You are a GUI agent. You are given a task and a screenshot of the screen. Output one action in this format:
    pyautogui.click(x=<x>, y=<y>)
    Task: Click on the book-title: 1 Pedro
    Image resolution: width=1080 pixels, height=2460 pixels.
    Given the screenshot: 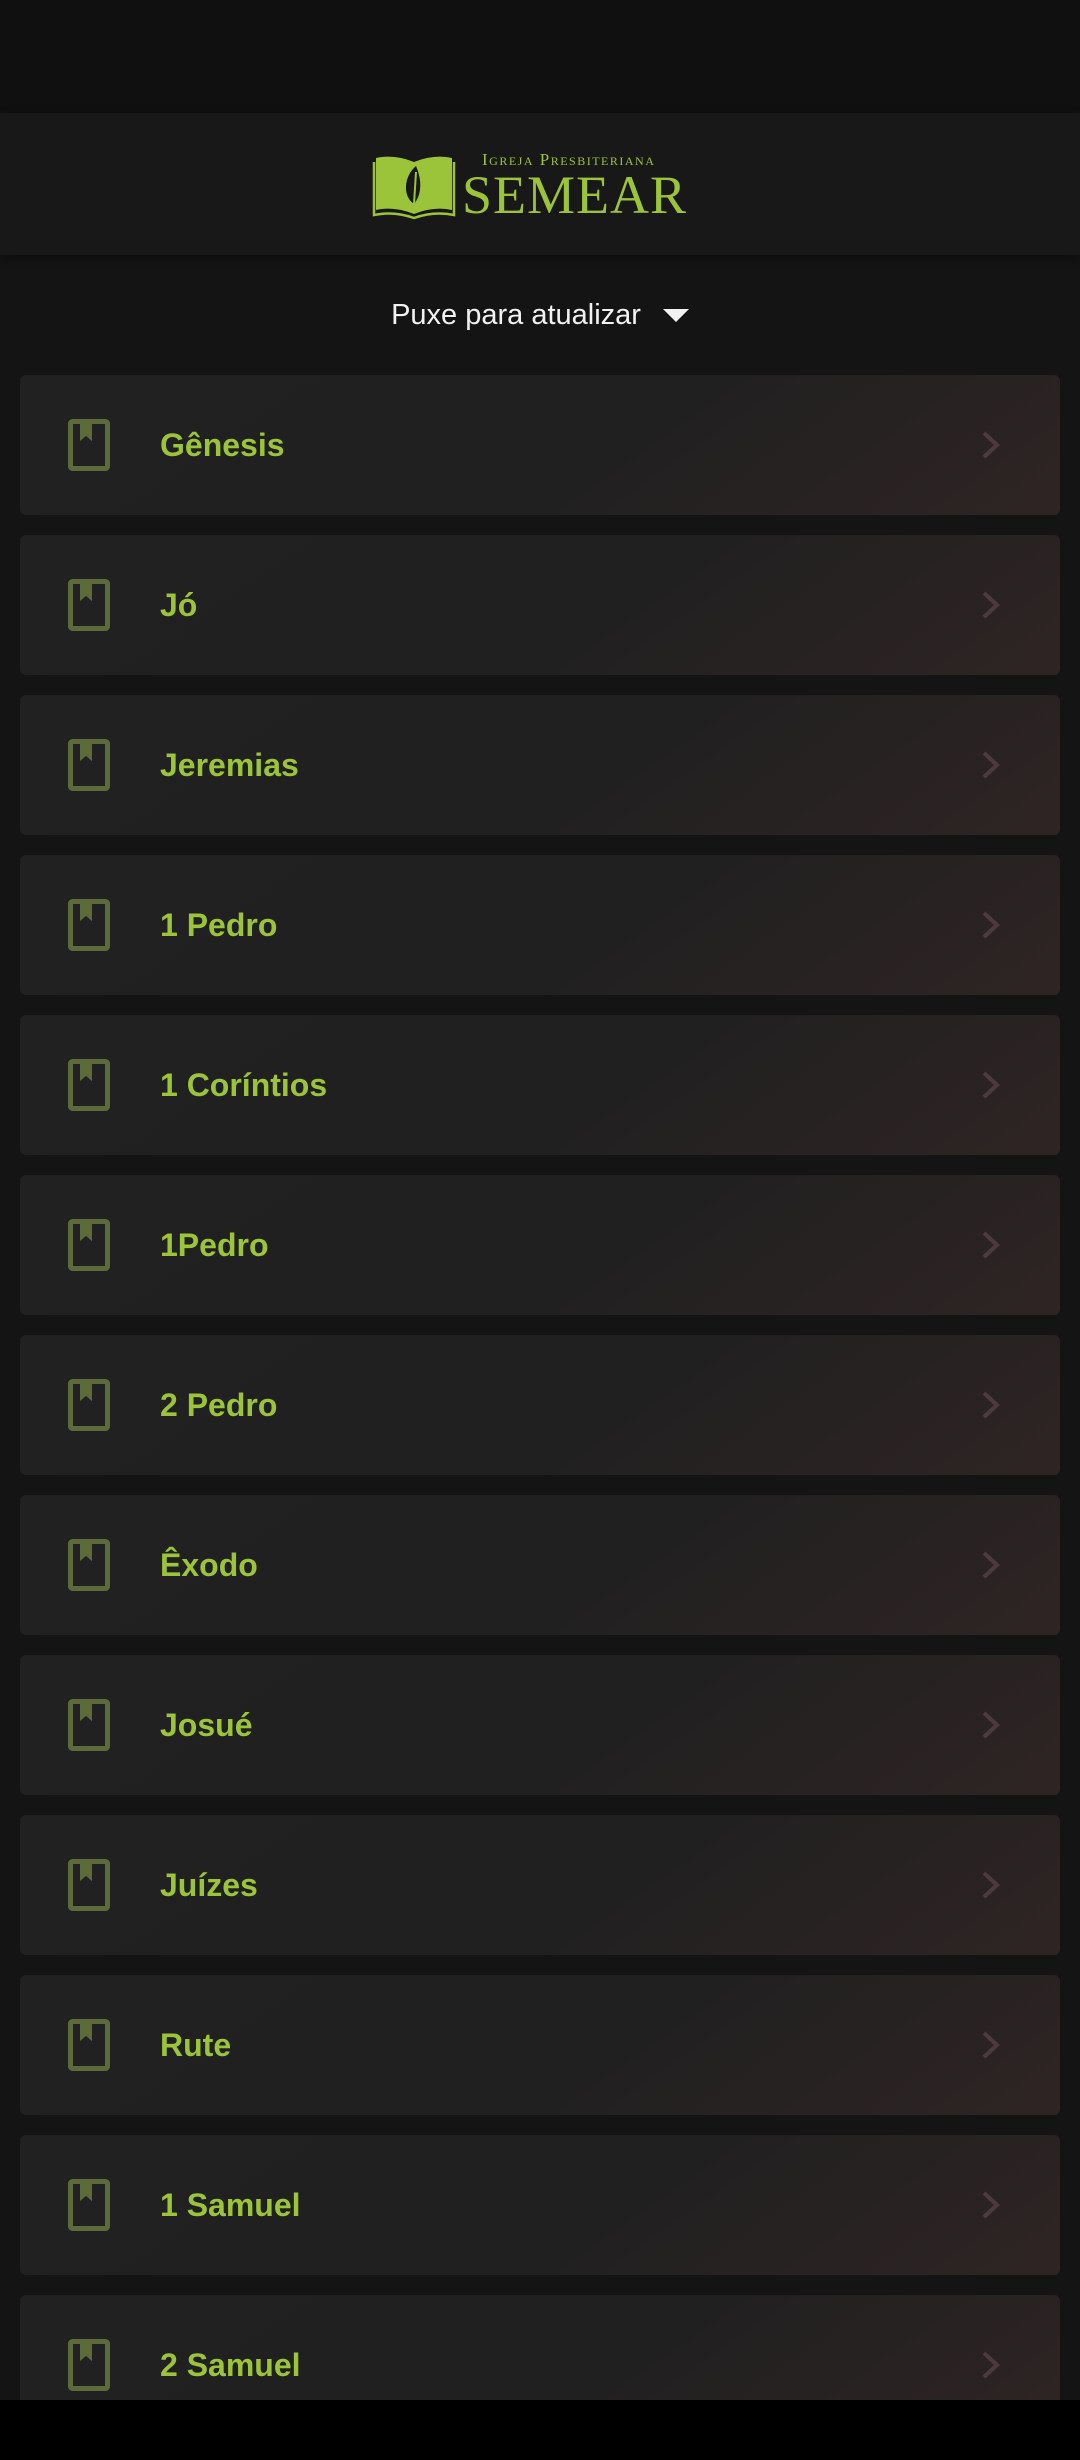 What is the action you would take?
    pyautogui.click(x=219, y=924)
    